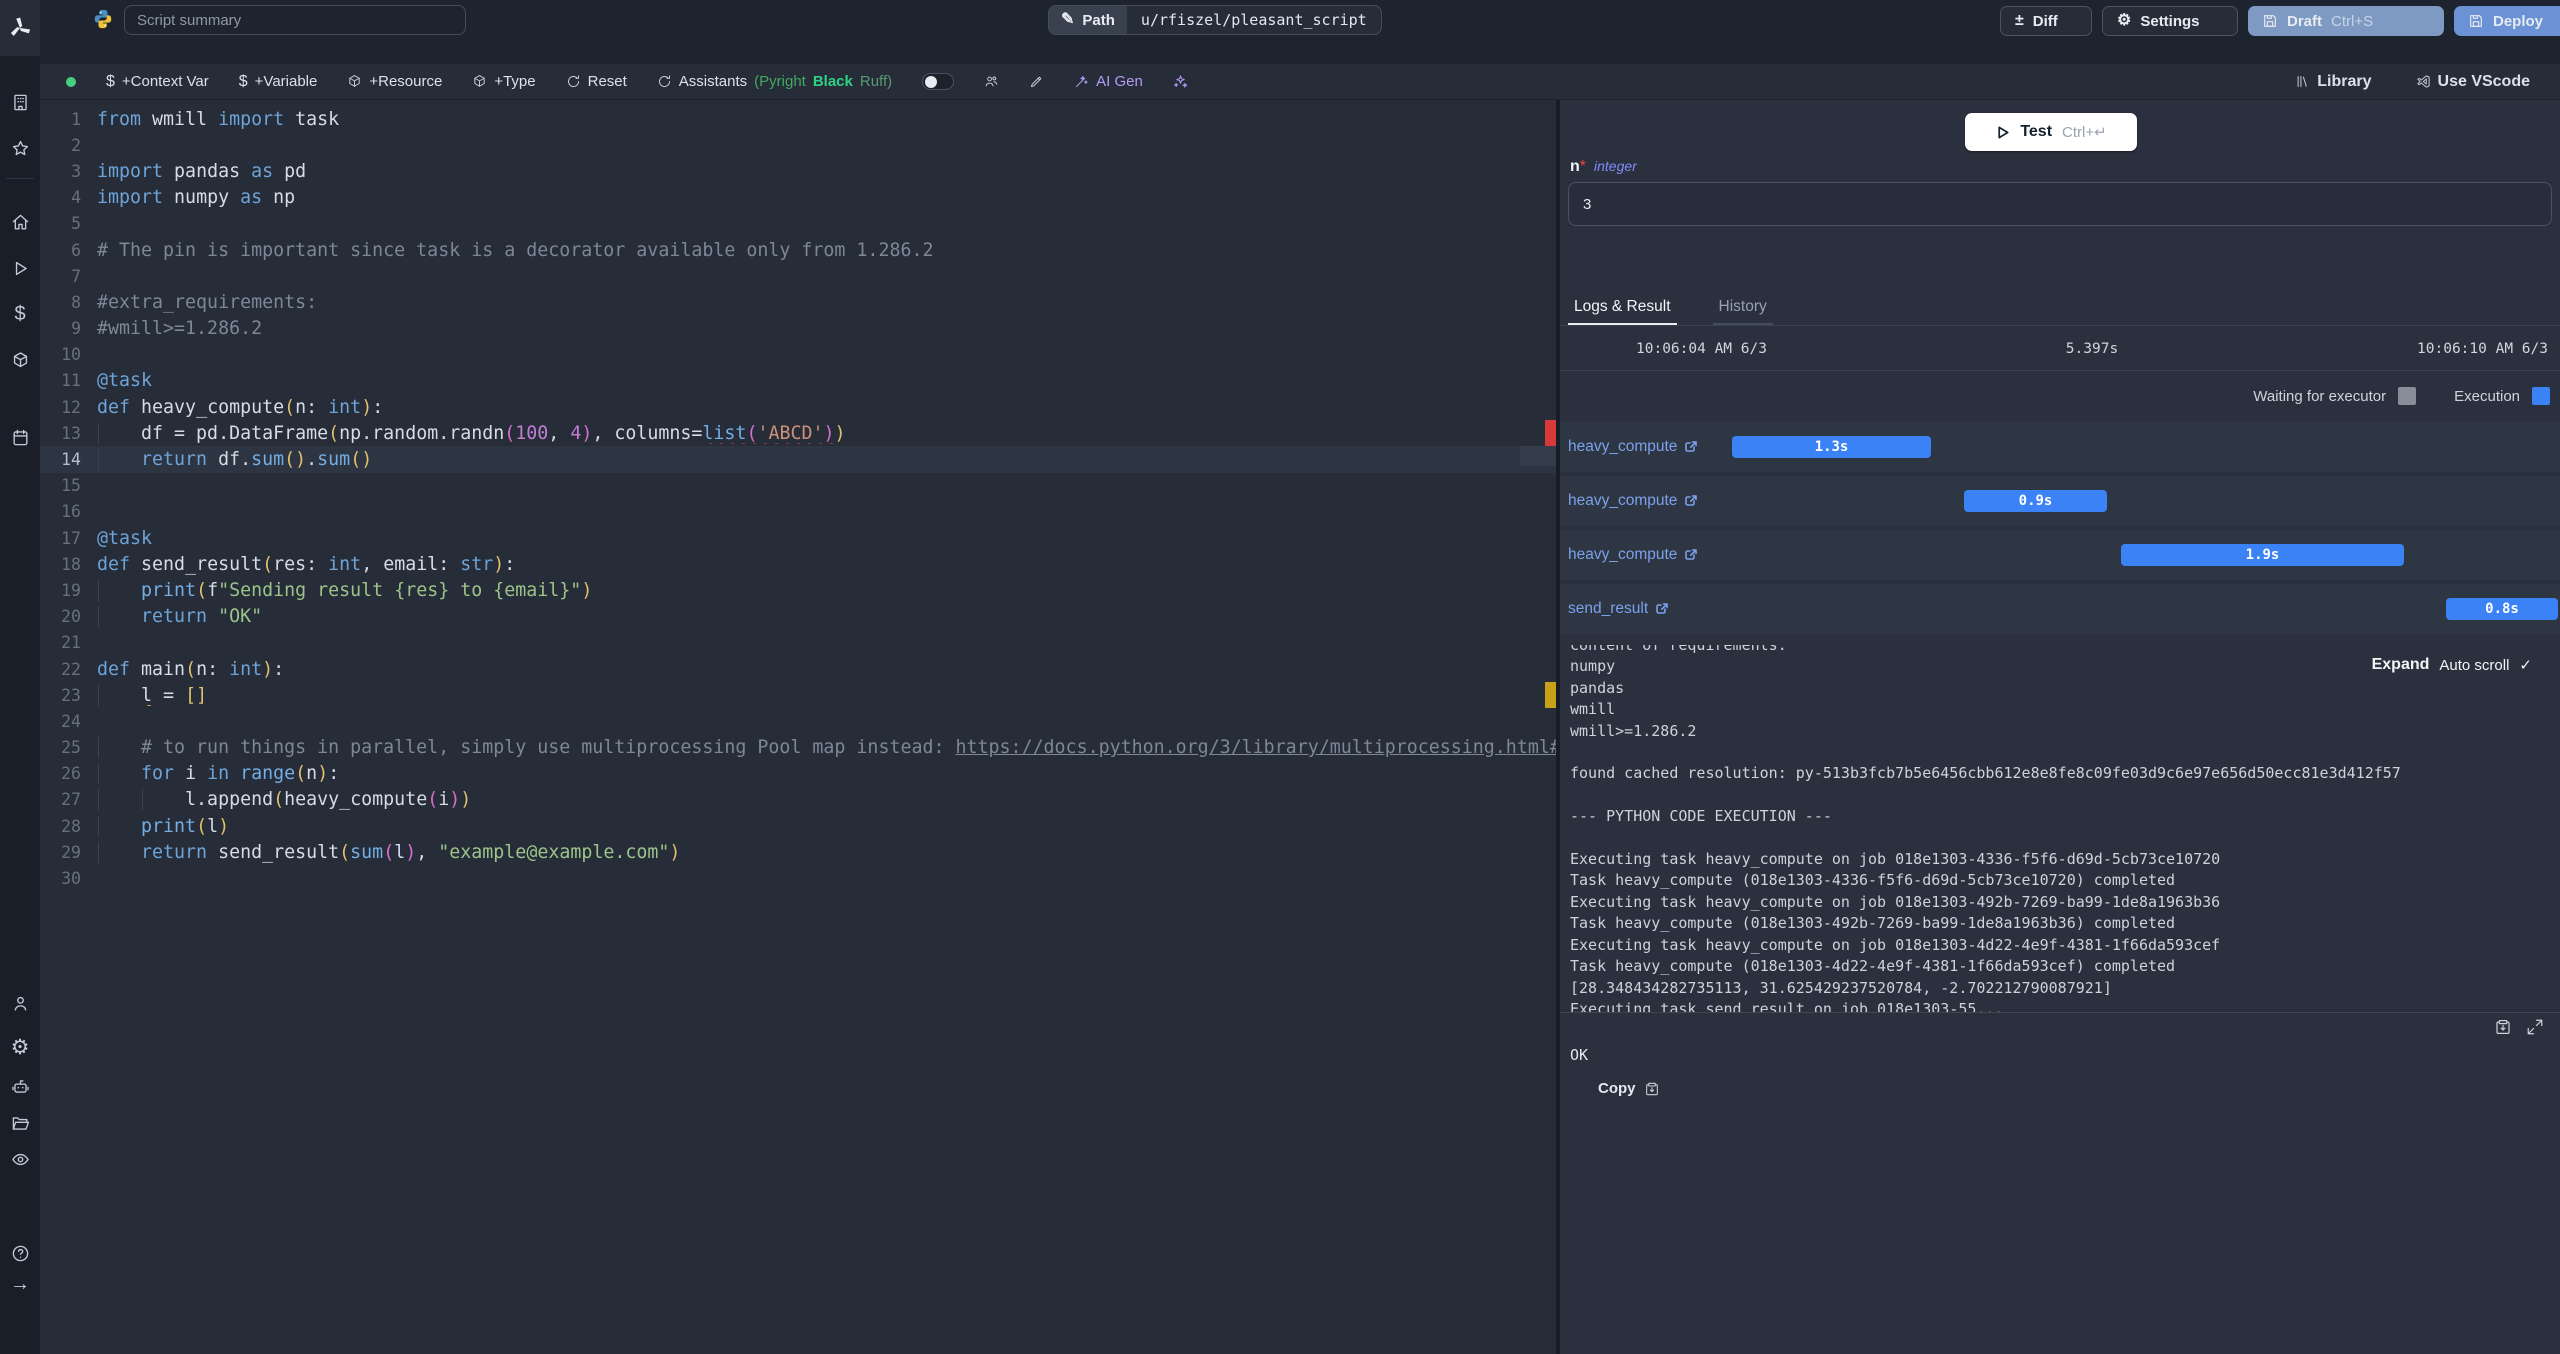 Image resolution: width=2560 pixels, height=1354 pixels. What do you see at coordinates (20, 268) in the screenshot?
I see `runs-icon` at bounding box center [20, 268].